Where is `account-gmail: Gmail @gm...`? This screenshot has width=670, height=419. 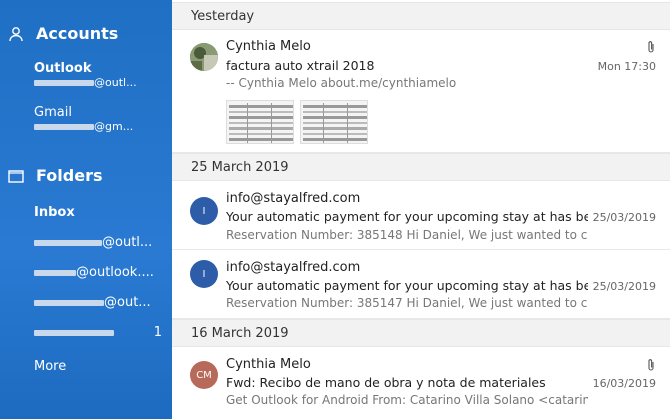
account-gmail: Gmail @gm... is located at coordinates (83, 119).